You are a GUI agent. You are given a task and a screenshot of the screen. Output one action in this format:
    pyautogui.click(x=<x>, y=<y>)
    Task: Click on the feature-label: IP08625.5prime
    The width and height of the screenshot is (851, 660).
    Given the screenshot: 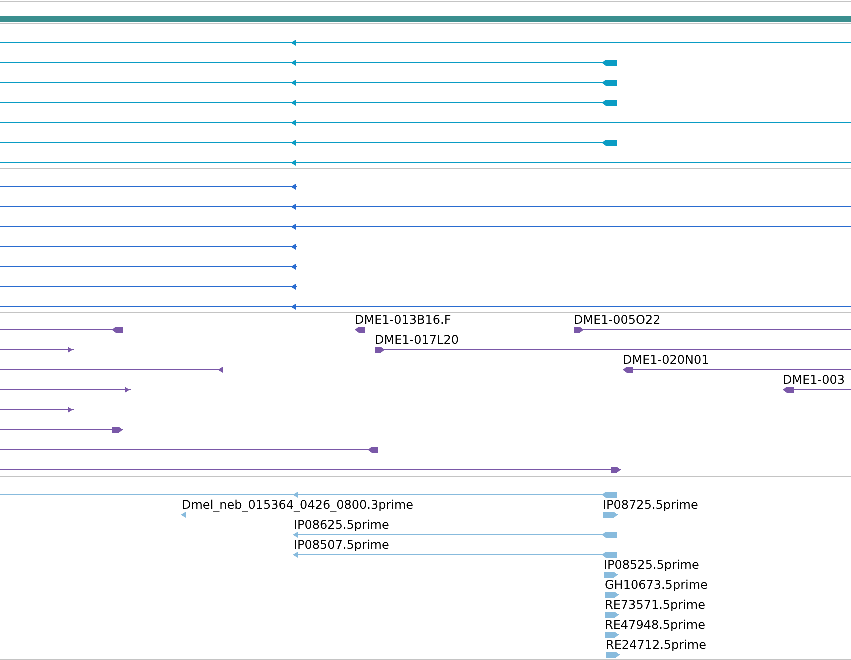 What is the action you would take?
    pyautogui.click(x=342, y=525)
    